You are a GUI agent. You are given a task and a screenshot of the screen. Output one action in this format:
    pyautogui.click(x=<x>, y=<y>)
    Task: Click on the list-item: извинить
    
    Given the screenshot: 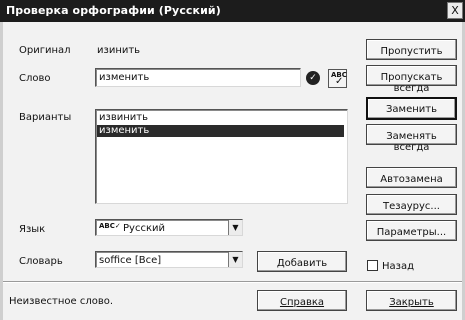 What is the action you would take?
    pyautogui.click(x=220, y=118)
    